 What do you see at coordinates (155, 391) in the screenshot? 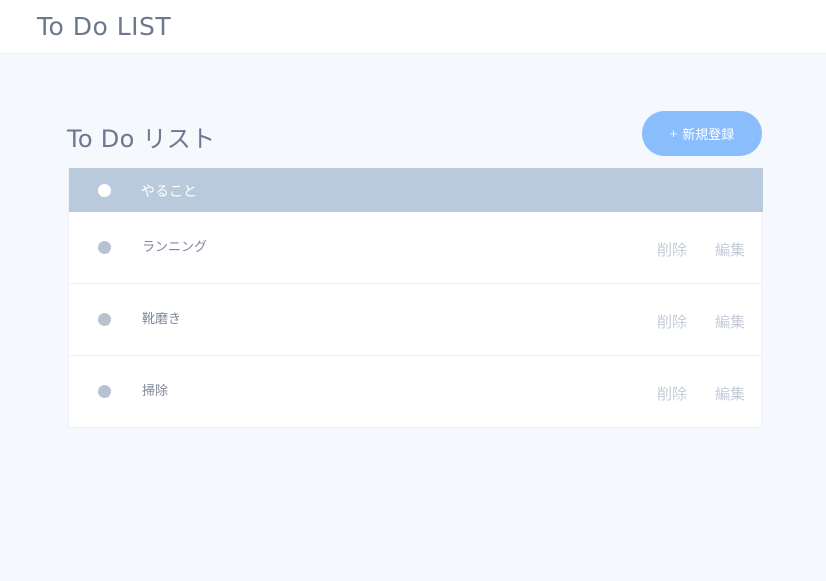
I see `row-label: 掃除` at bounding box center [155, 391].